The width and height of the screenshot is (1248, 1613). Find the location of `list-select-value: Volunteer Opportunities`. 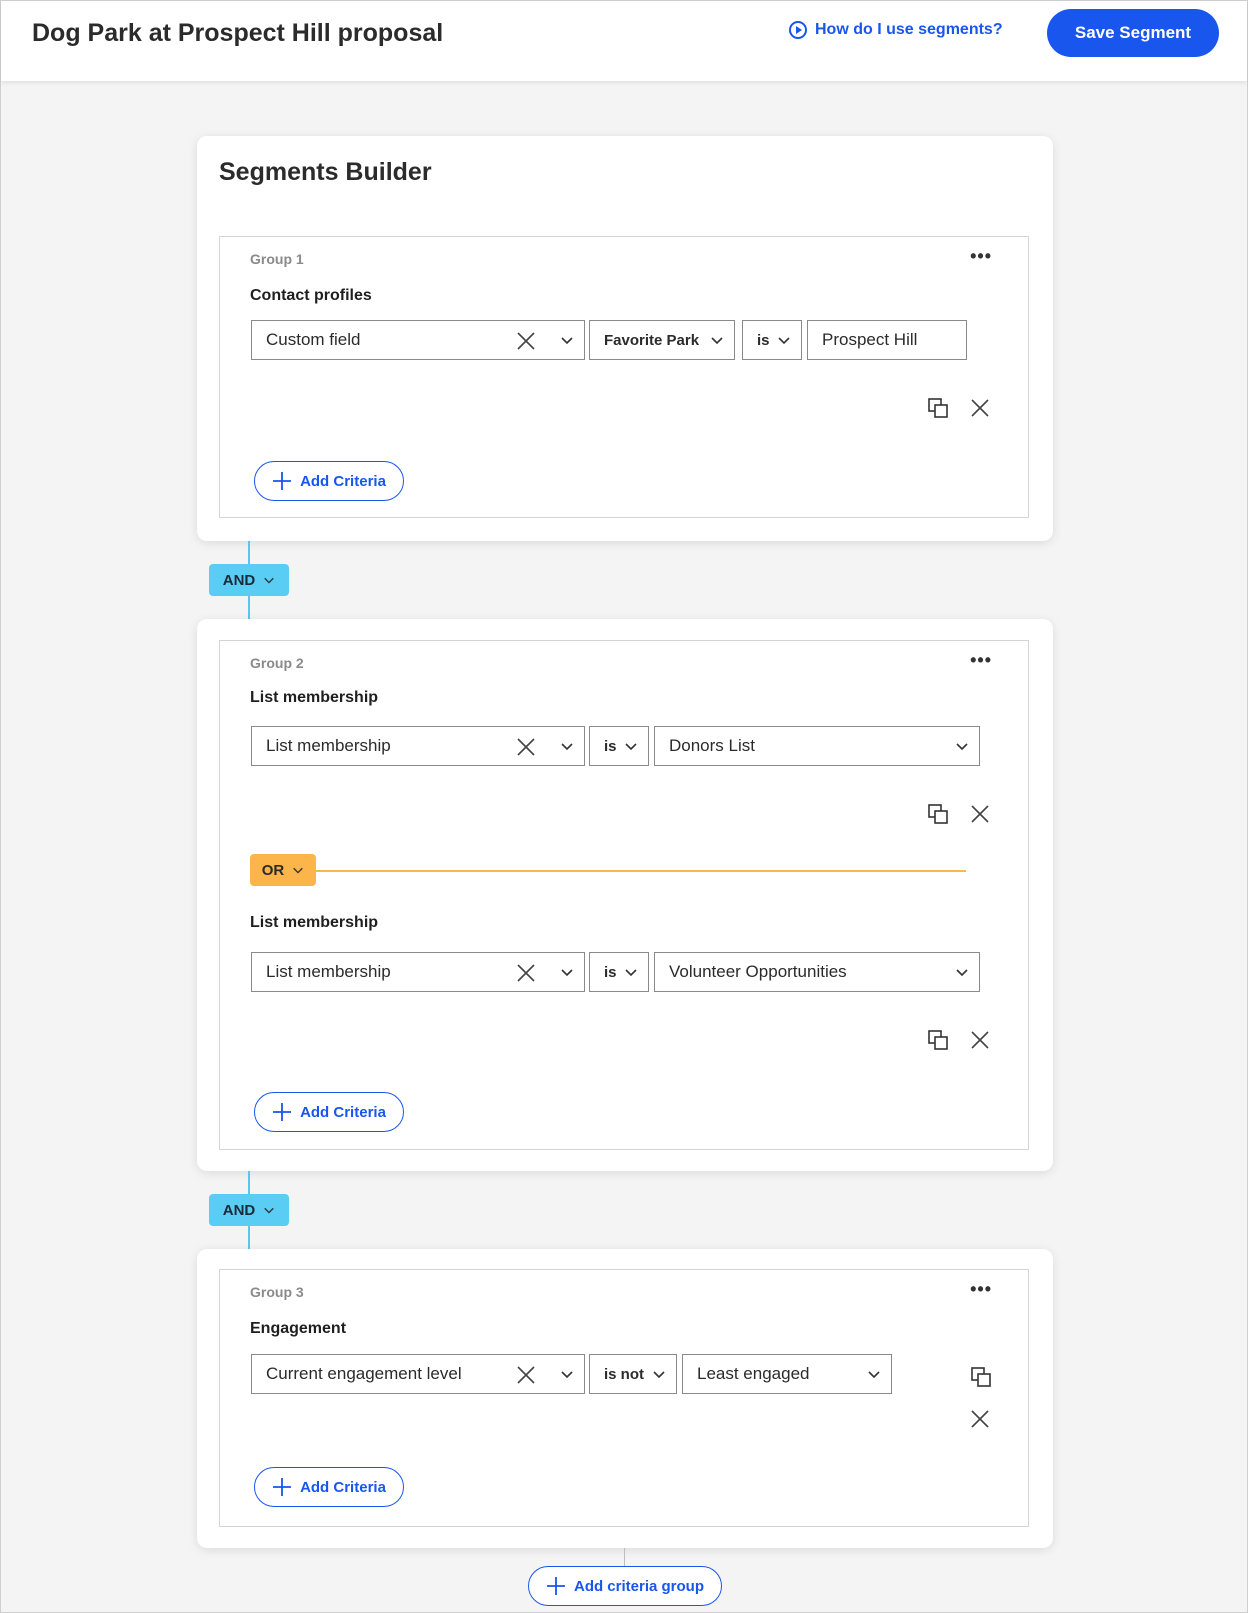

list-select-value: Volunteer Opportunities is located at coordinates (758, 971).